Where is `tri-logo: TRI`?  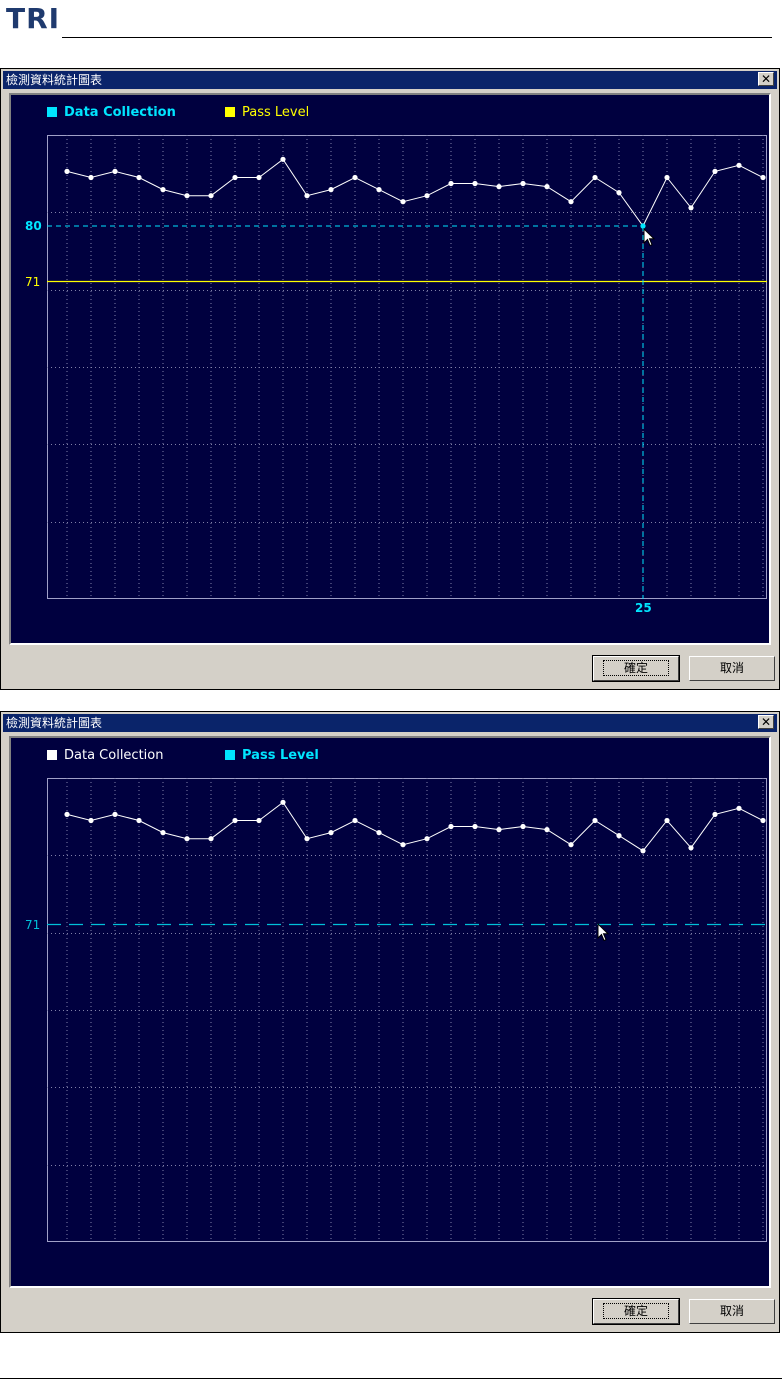
tri-logo: TRI is located at coordinates (33, 18).